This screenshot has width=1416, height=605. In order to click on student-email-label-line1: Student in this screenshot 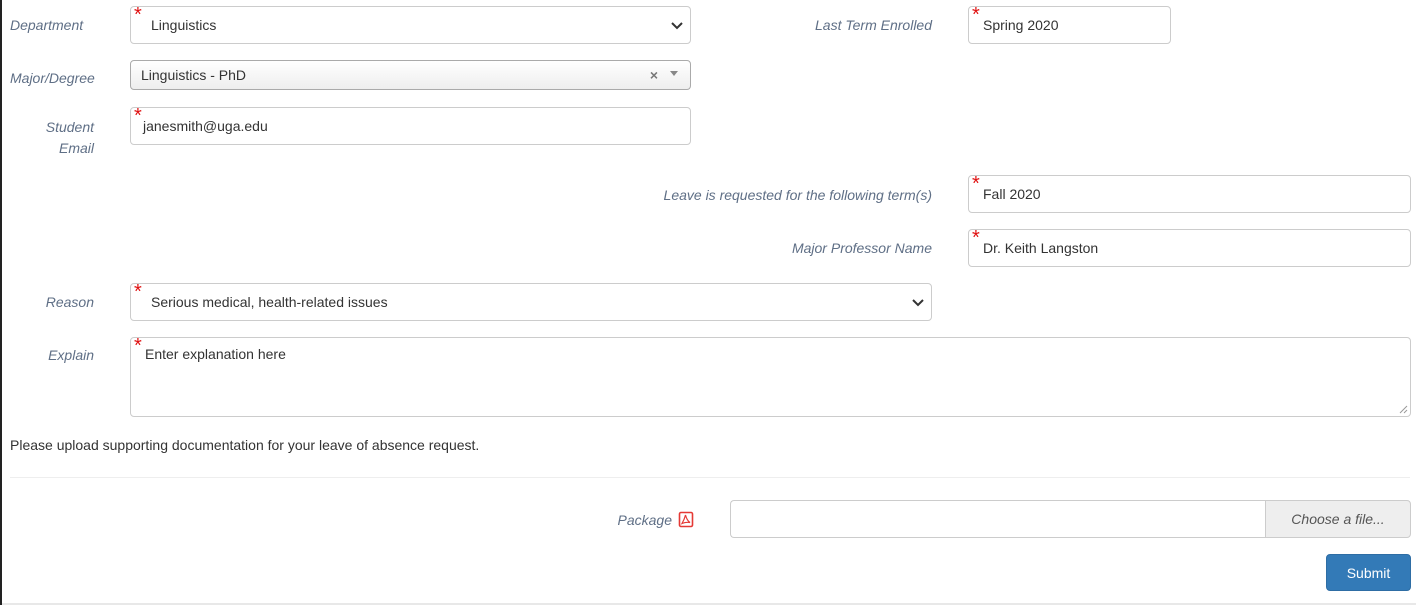, I will do `click(69, 127)`.